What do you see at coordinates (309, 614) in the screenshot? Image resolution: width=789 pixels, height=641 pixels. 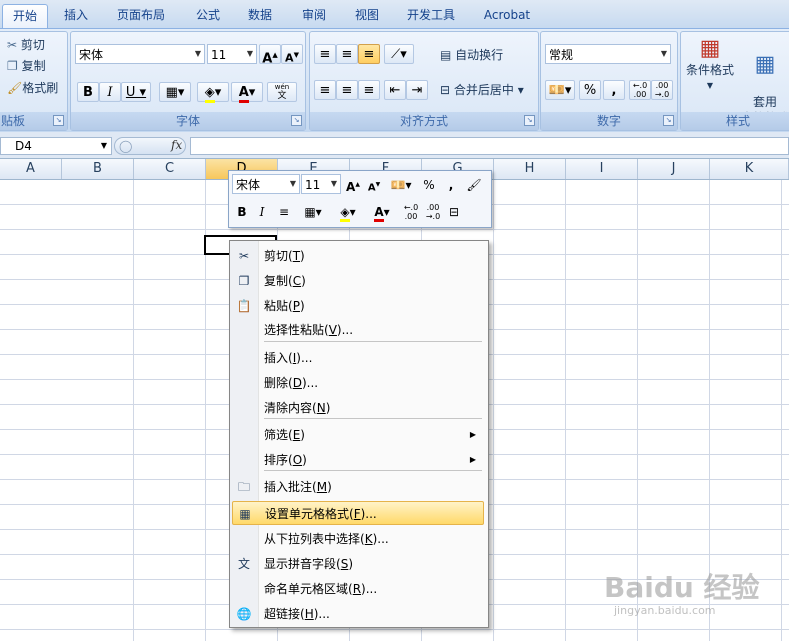 I see `menu-accelerator-key: H` at bounding box center [309, 614].